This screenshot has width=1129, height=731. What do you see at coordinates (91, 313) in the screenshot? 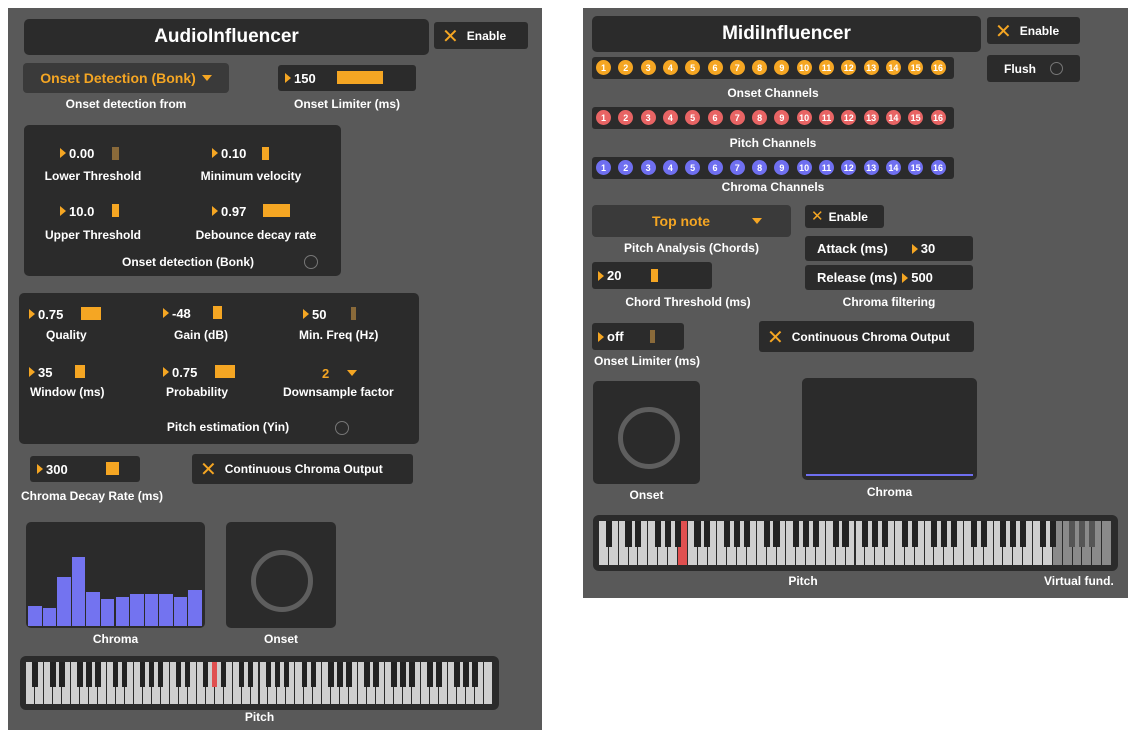
I see `quality-slider` at bounding box center [91, 313].